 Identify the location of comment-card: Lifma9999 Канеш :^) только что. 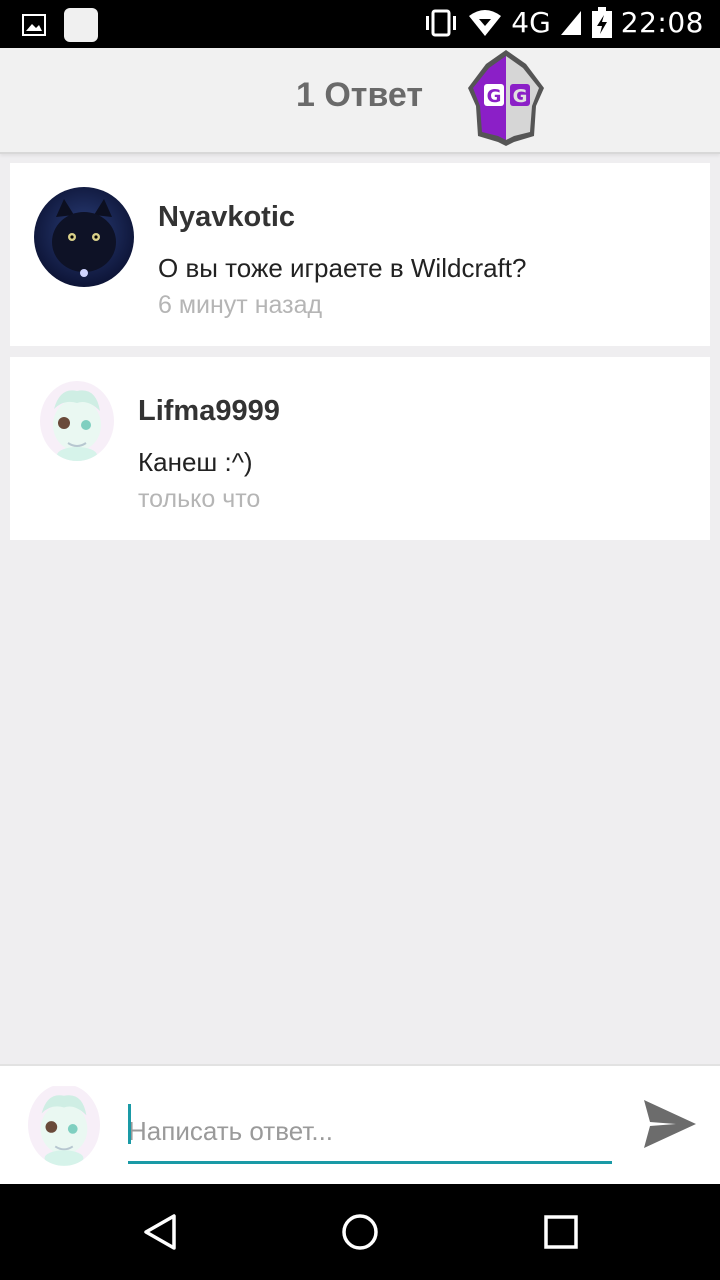
(360, 448).